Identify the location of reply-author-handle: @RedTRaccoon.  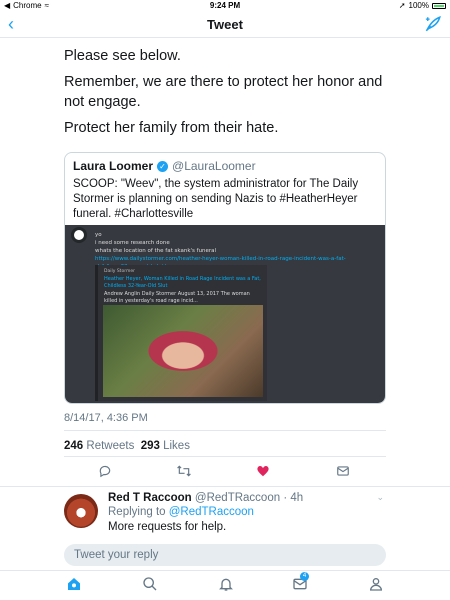
(237, 498).